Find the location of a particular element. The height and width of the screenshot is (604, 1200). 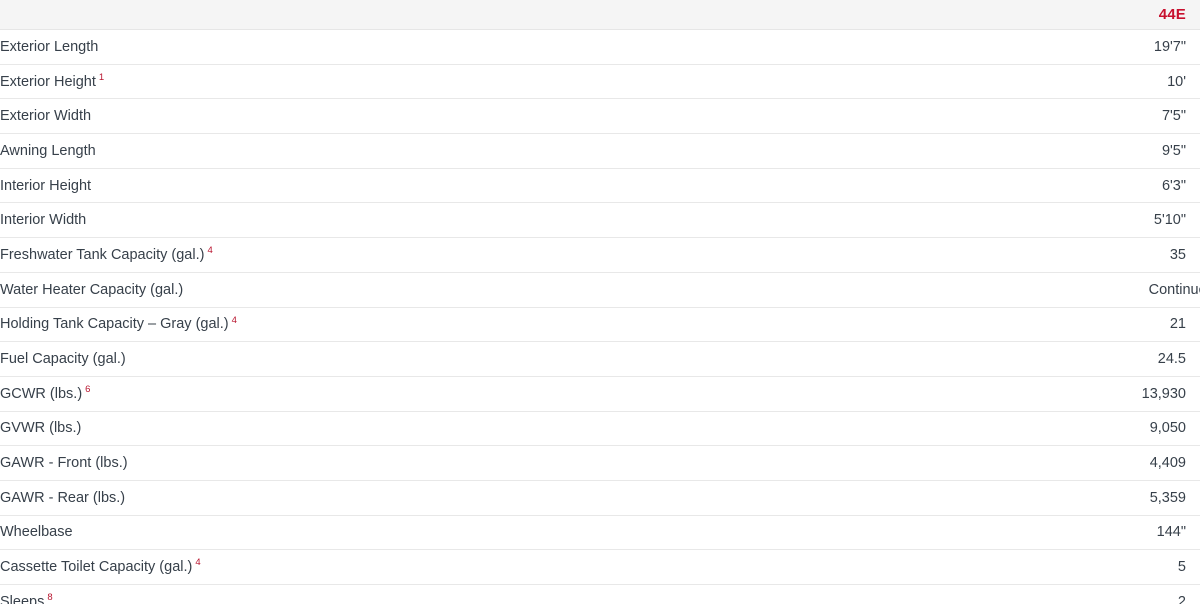

spec-label-text: Exterior Height is located at coordinates (48, 81).